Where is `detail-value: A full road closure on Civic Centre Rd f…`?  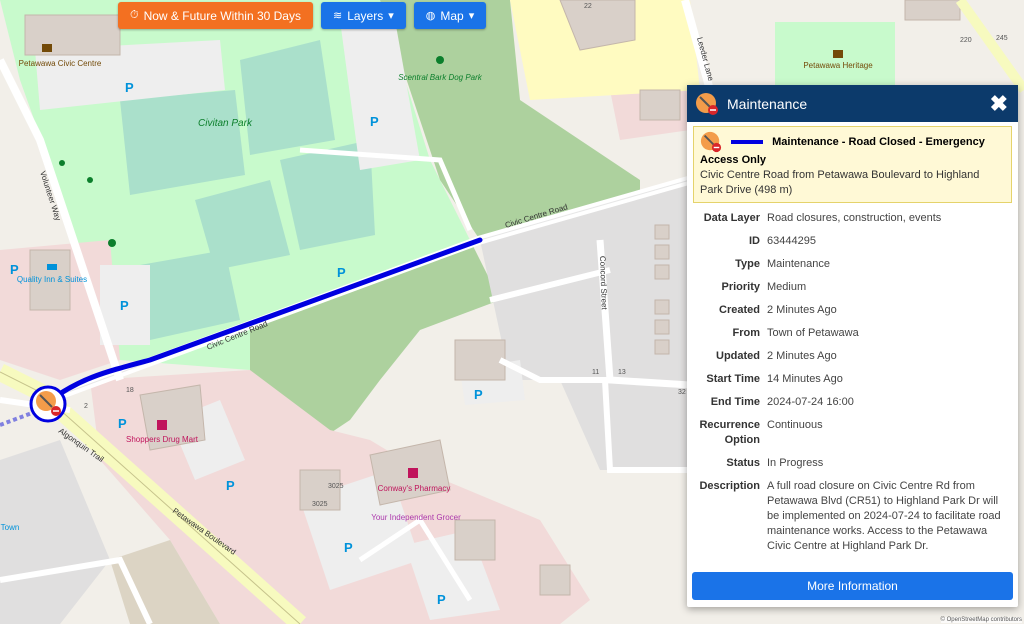 detail-value: A full road closure on Civic Centre Rd f… is located at coordinates (884, 516).